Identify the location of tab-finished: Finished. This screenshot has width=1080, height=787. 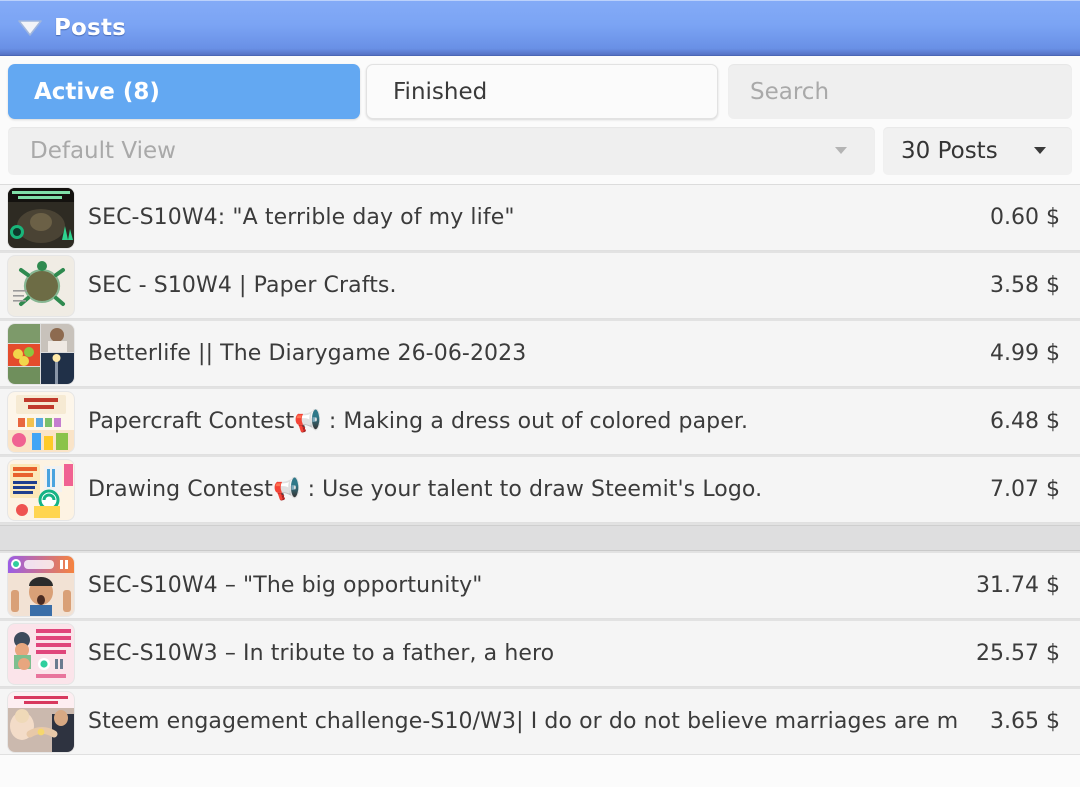
(542, 91).